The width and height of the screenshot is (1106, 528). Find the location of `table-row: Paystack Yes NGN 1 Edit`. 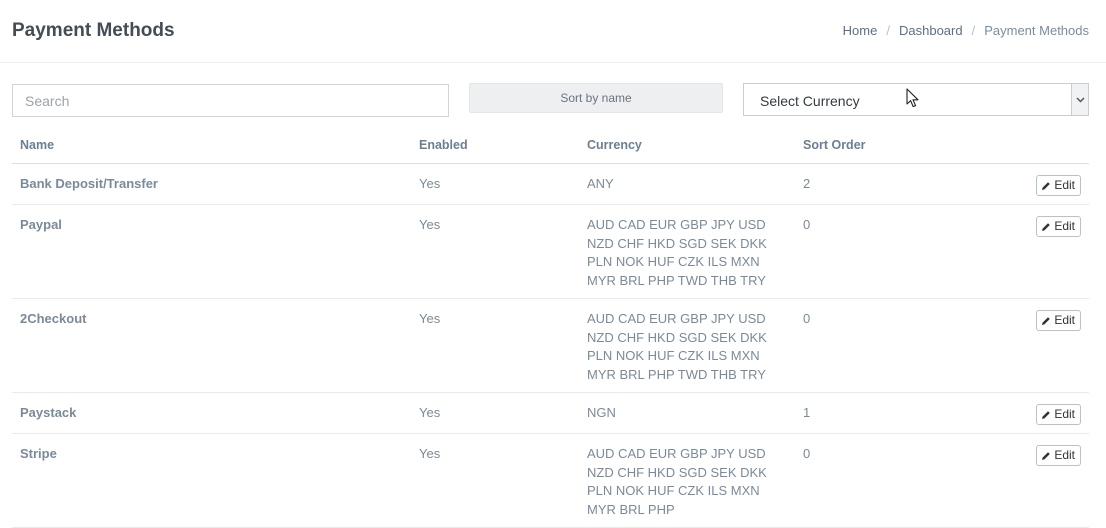

table-row: Paystack Yes NGN 1 Edit is located at coordinates (550, 413).